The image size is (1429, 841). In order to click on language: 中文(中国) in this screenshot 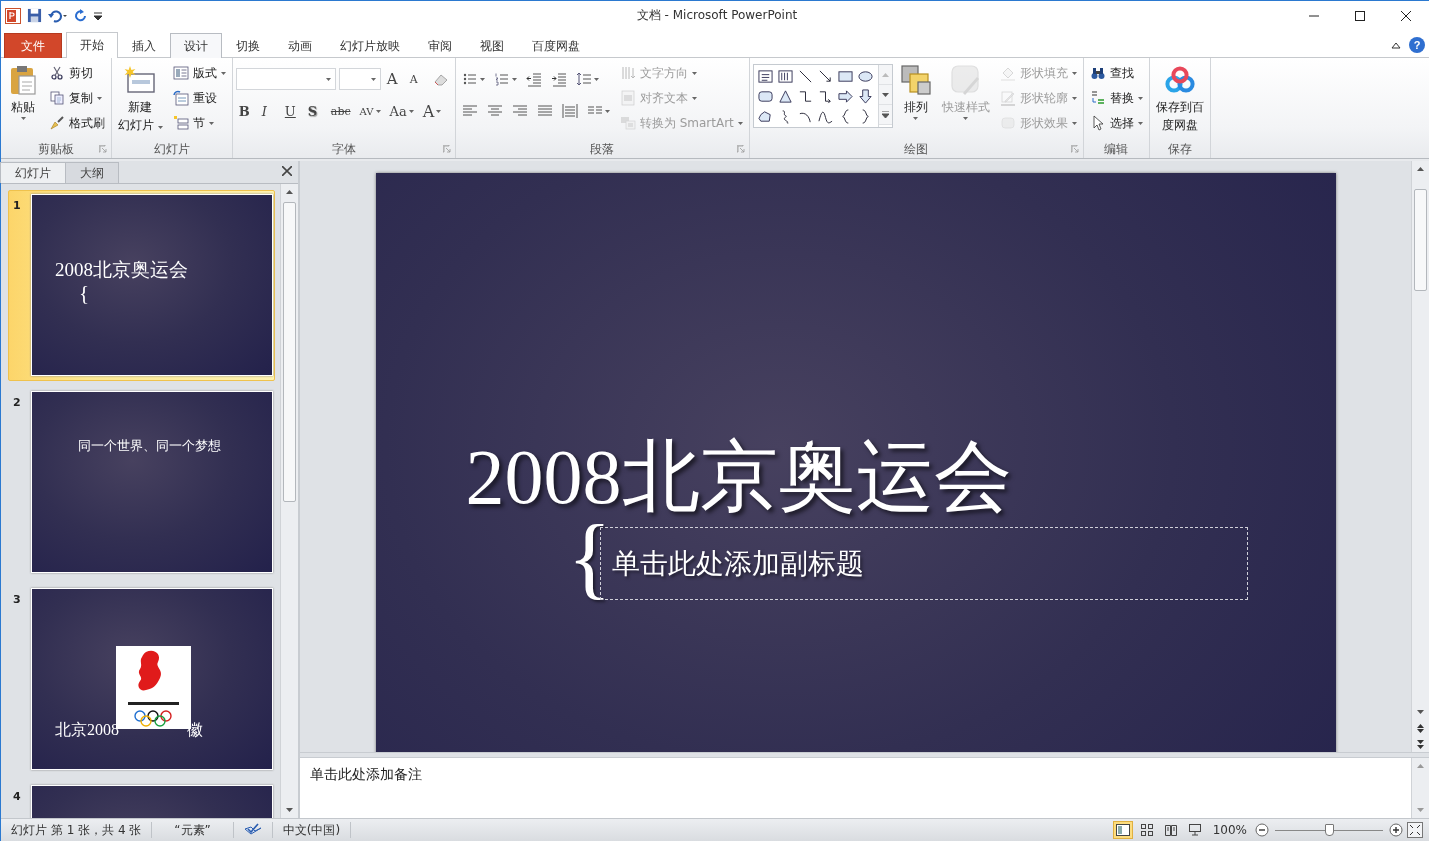, I will do `click(311, 830)`.